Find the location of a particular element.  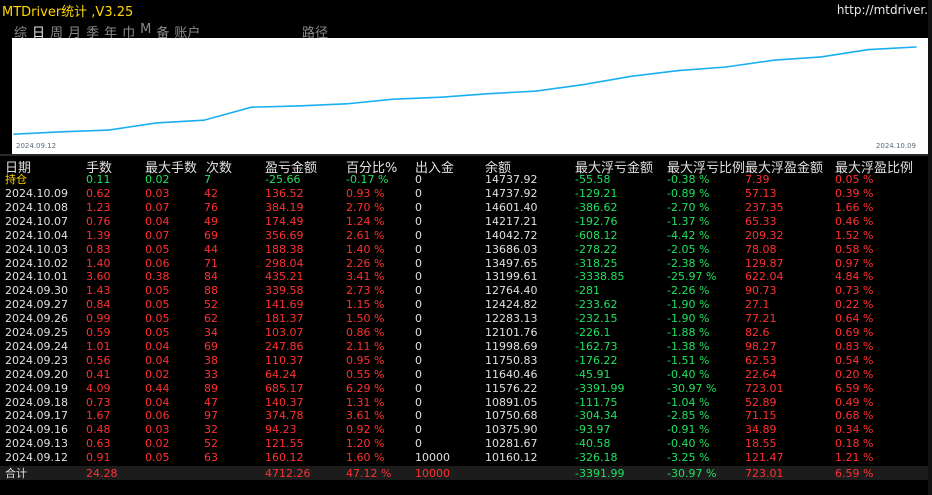

cell-mfl: -386.62 is located at coordinates (596, 207).